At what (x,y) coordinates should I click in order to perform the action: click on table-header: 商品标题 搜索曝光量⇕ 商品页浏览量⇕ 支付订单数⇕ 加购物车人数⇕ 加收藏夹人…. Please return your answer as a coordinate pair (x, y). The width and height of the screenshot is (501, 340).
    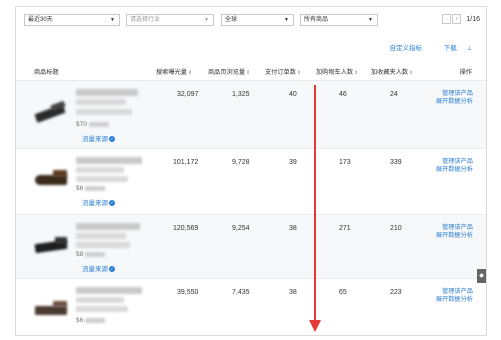
    Looking at the image, I should click on (251, 71).